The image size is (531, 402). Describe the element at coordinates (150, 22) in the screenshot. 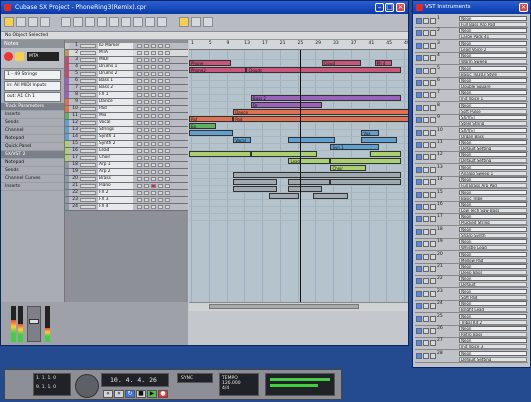

I see `draw-tool-icon` at that location.